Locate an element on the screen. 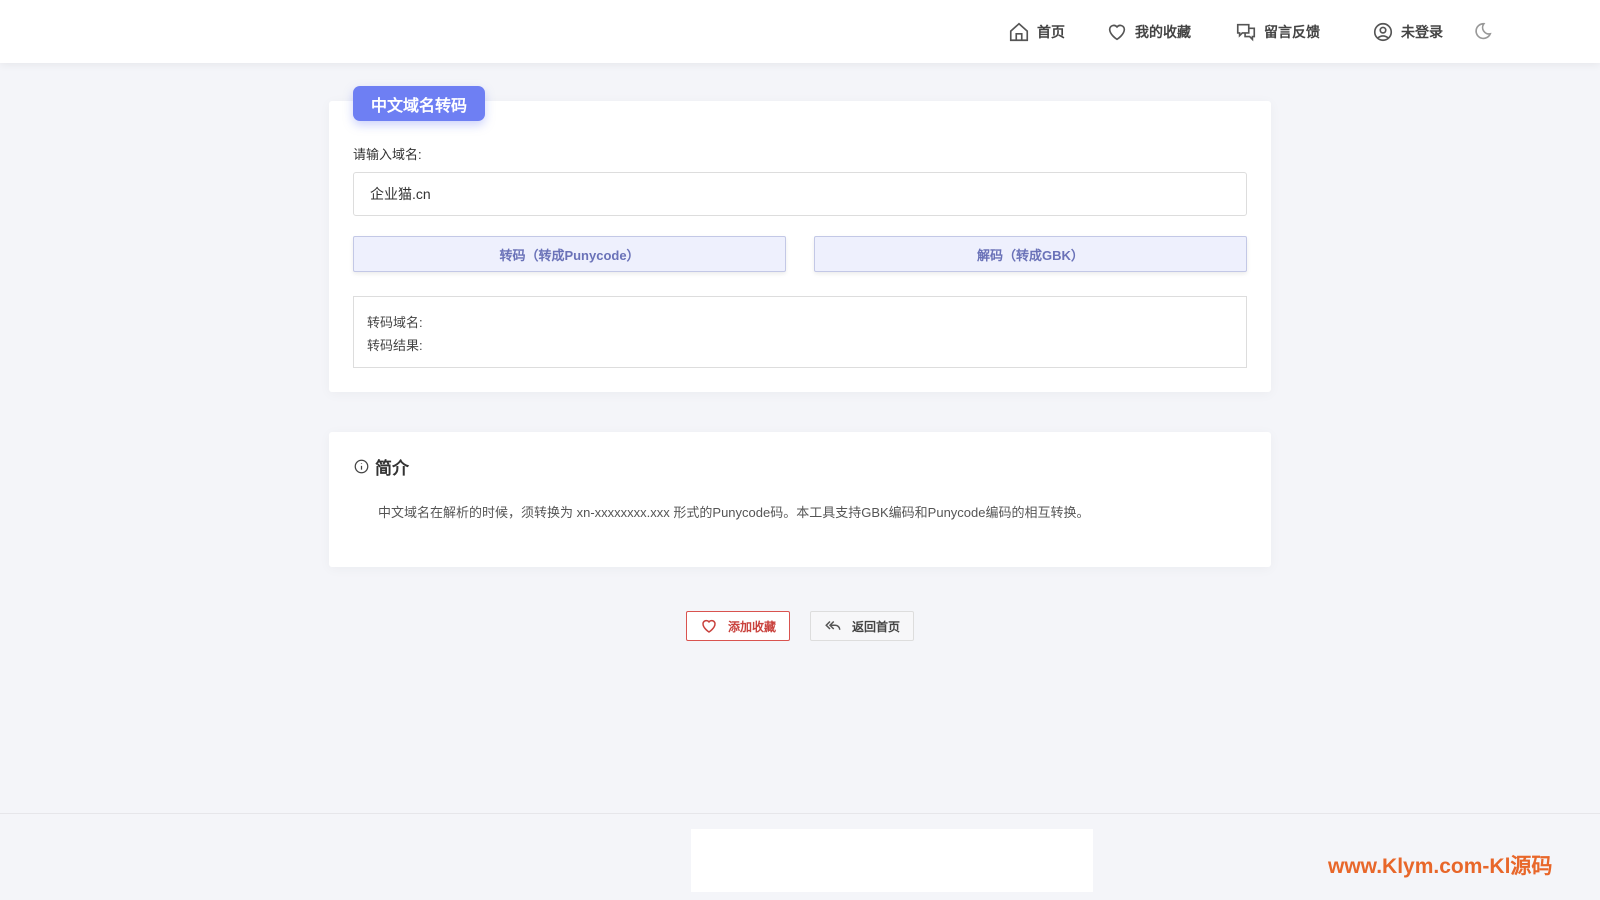 This screenshot has height=900, width=1600. input-label: 请输入域名: is located at coordinates (387, 154).